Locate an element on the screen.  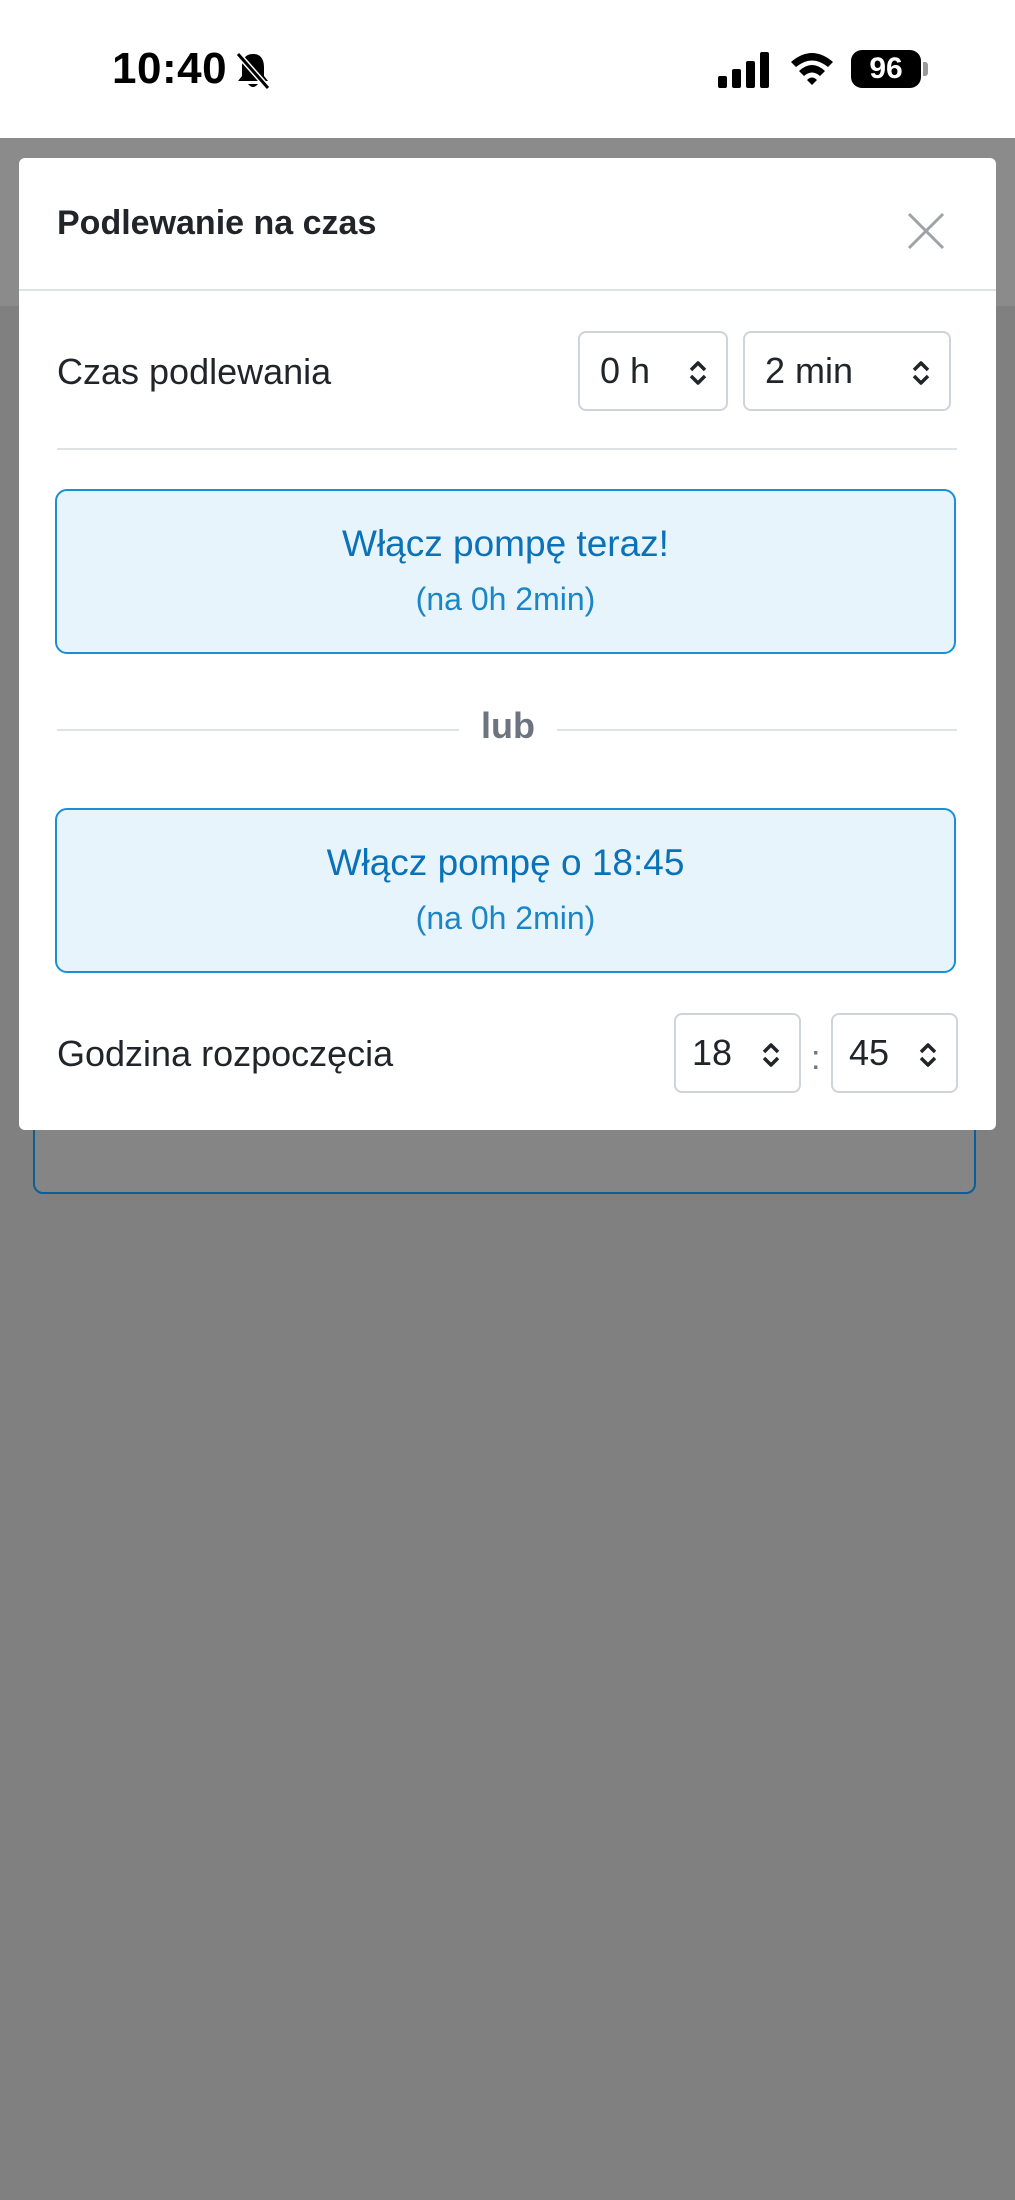
modal-title: Podlewanie na czas is located at coordinates (217, 223).